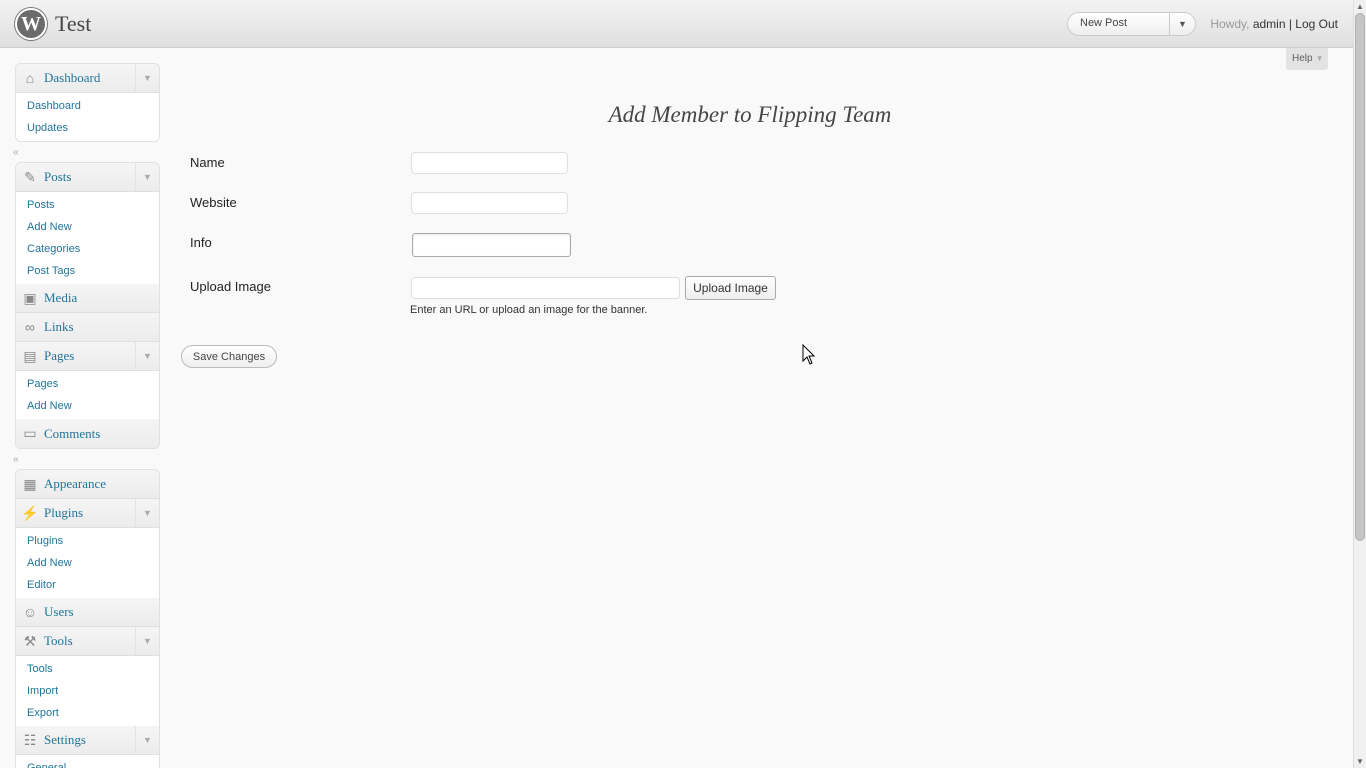 The image size is (1366, 768). I want to click on menu-media: ▣ Media, so click(87, 298).